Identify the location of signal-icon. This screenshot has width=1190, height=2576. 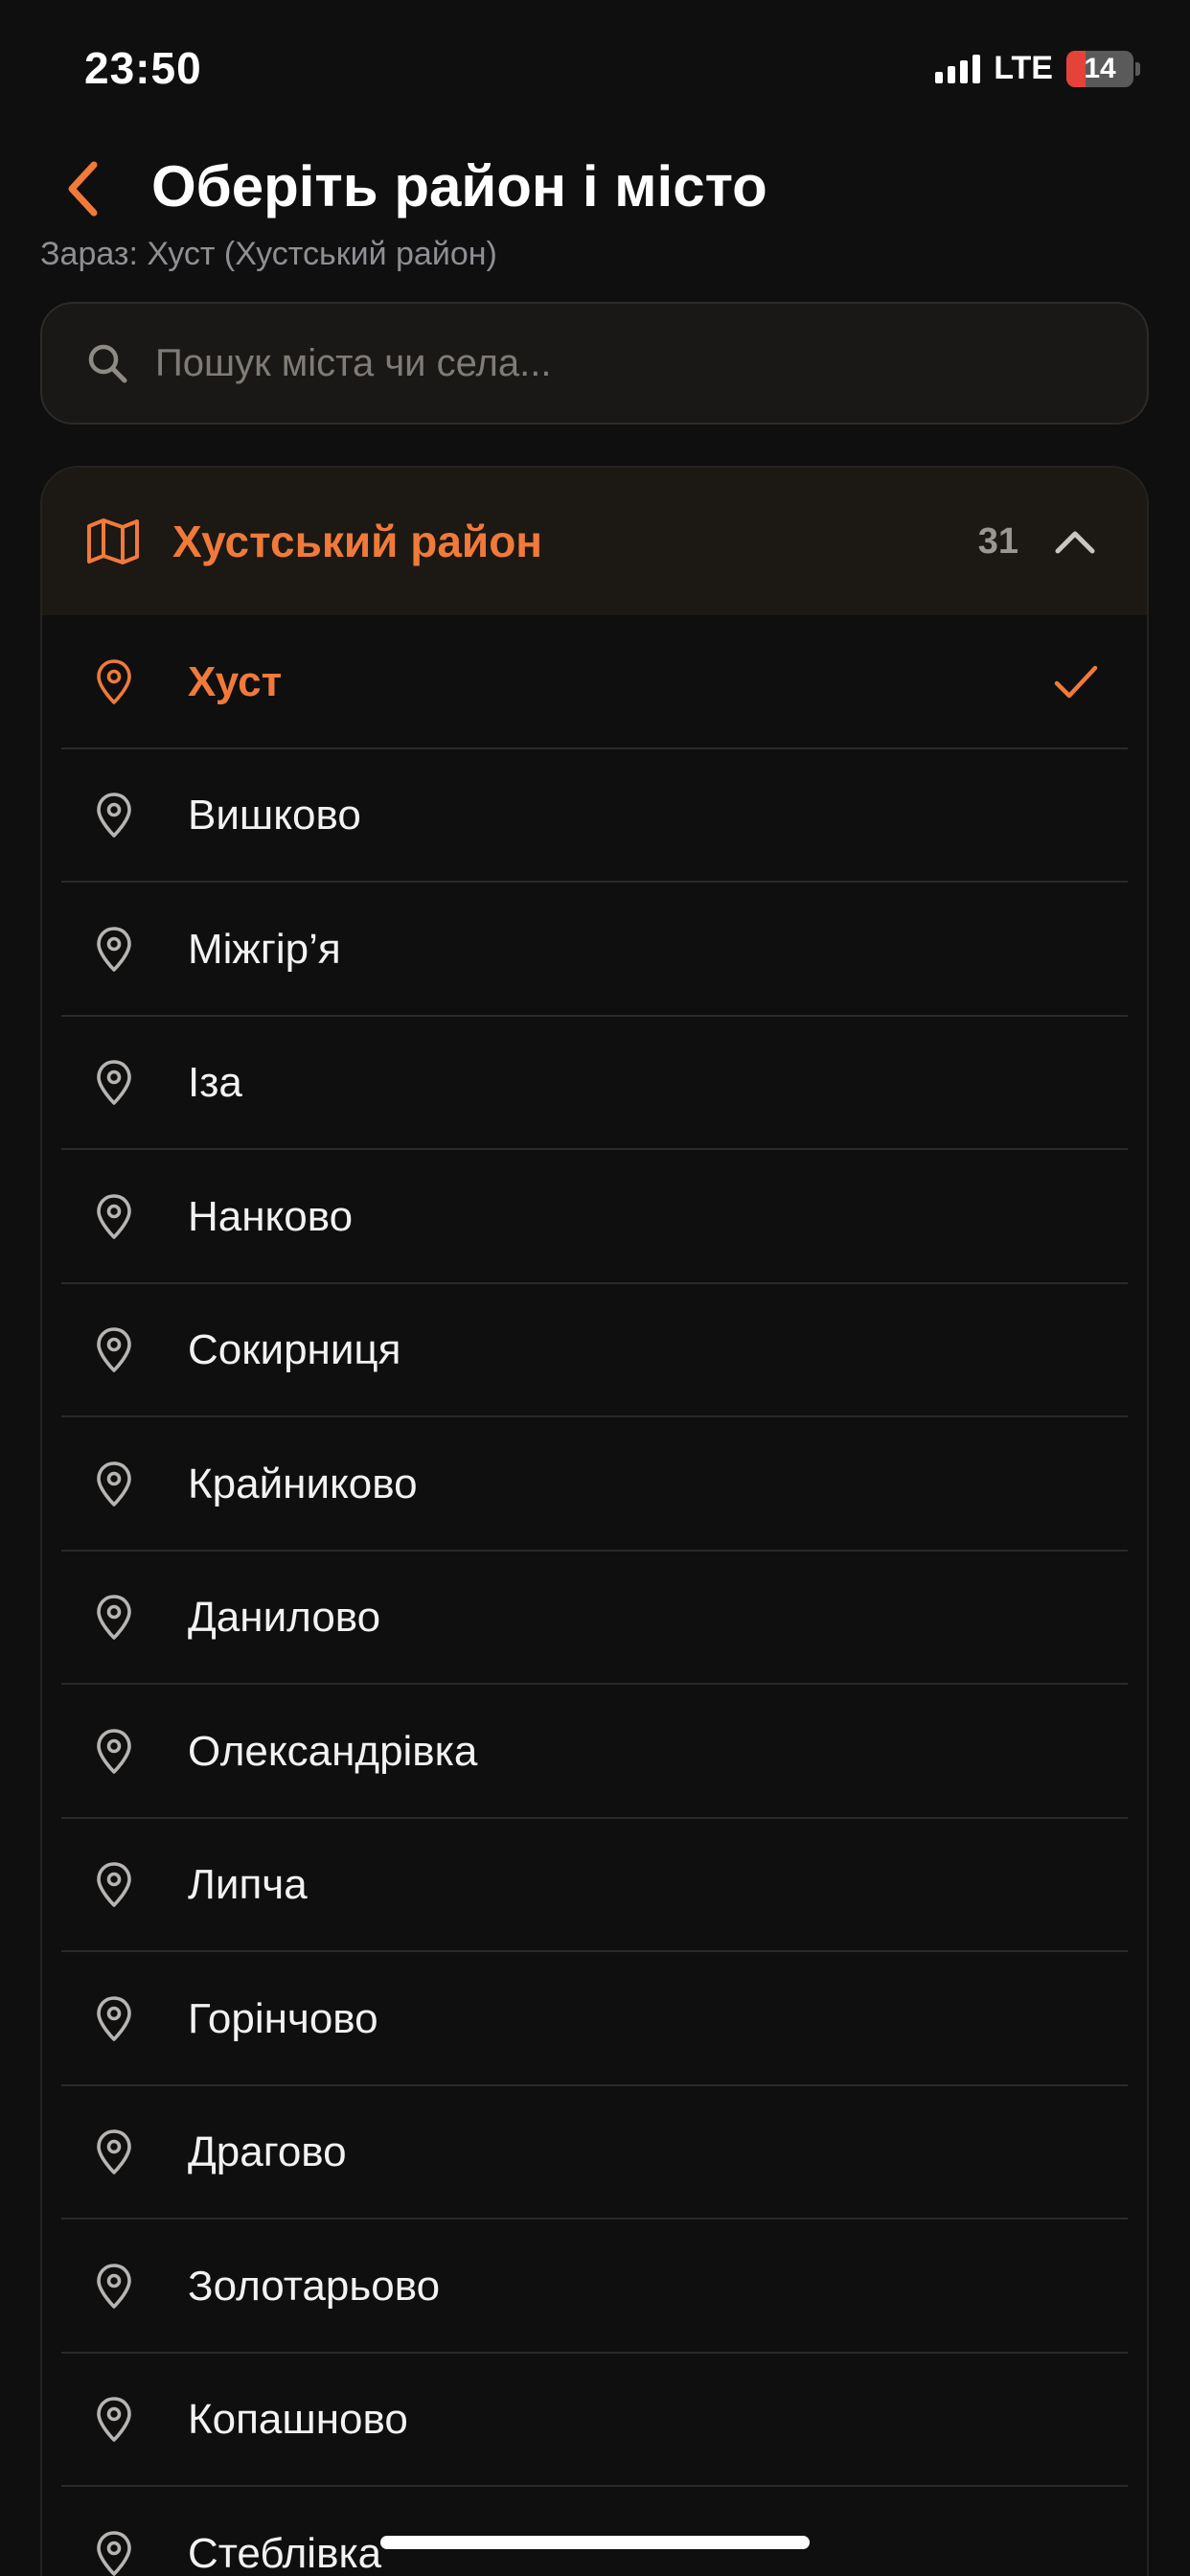
(958, 68).